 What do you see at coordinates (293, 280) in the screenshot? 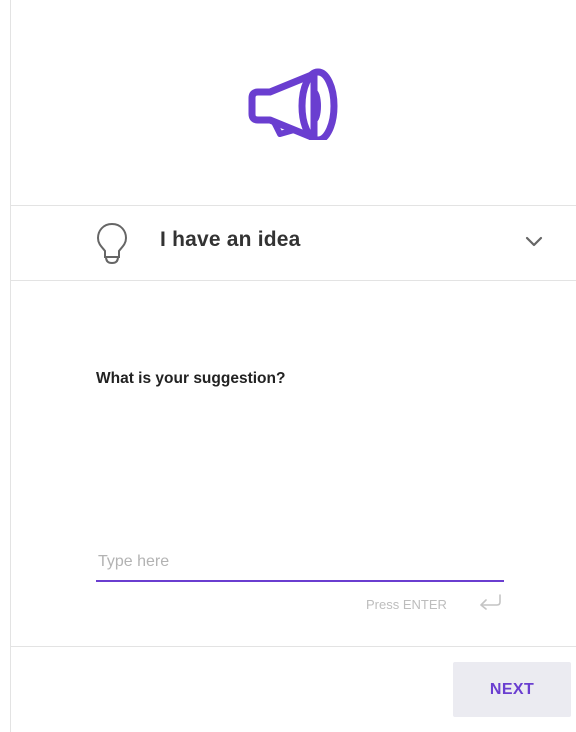
I see `divider-middle` at bounding box center [293, 280].